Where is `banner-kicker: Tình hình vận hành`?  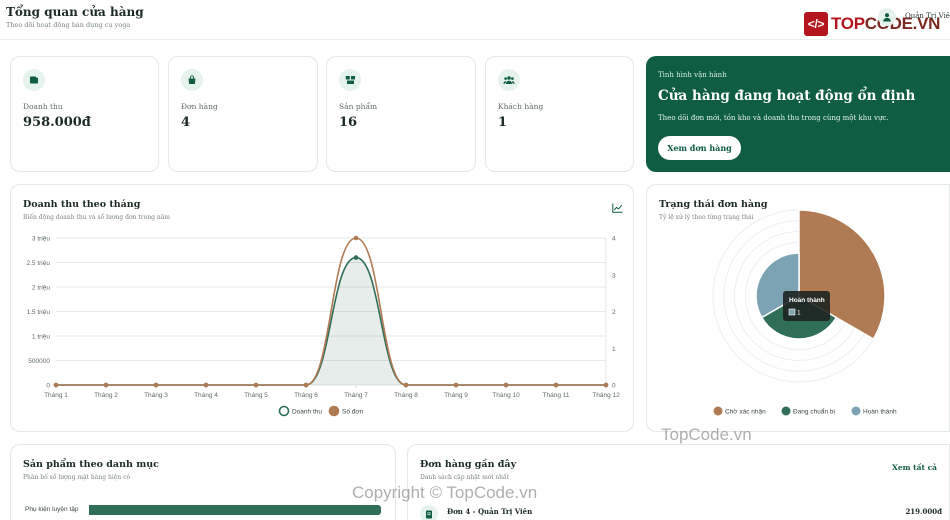 banner-kicker: Tình hình vận hành is located at coordinates (692, 75).